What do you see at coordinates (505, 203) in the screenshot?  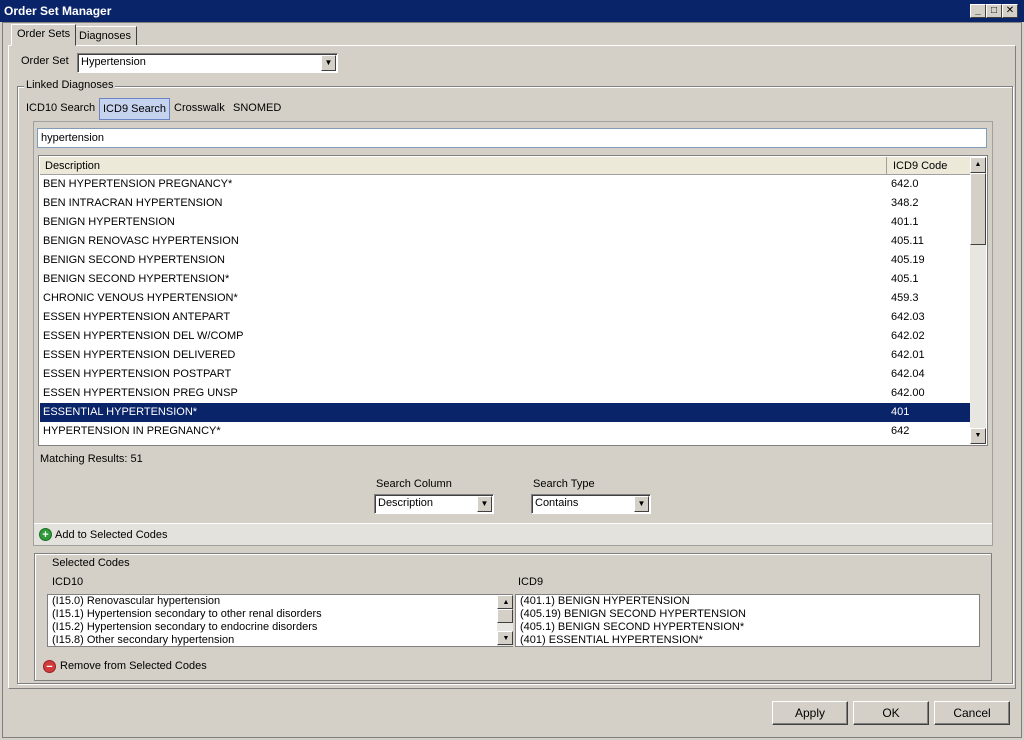 I see `table-row: BEN INTRACRAN HYPERTENSION 348.2` at bounding box center [505, 203].